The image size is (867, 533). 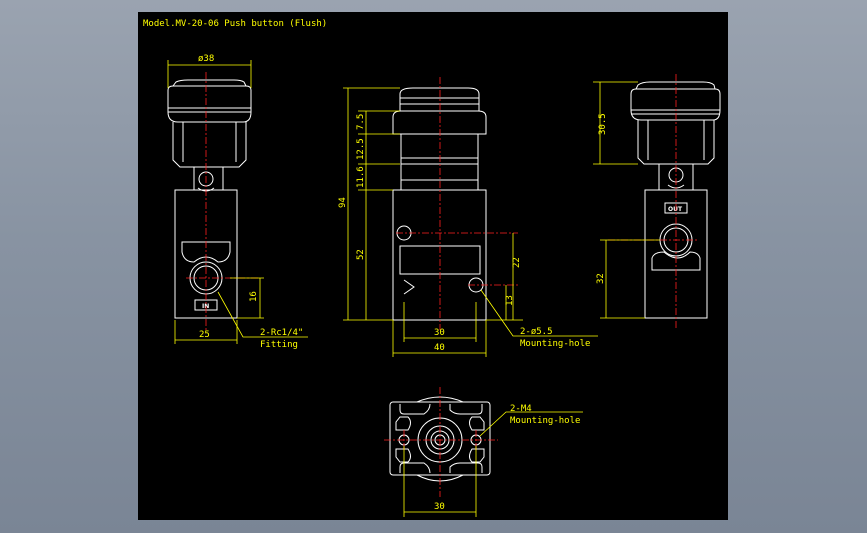 What do you see at coordinates (281, 333) in the screenshot?
I see `callout-fitting-line1: 2-Rc1/4"` at bounding box center [281, 333].